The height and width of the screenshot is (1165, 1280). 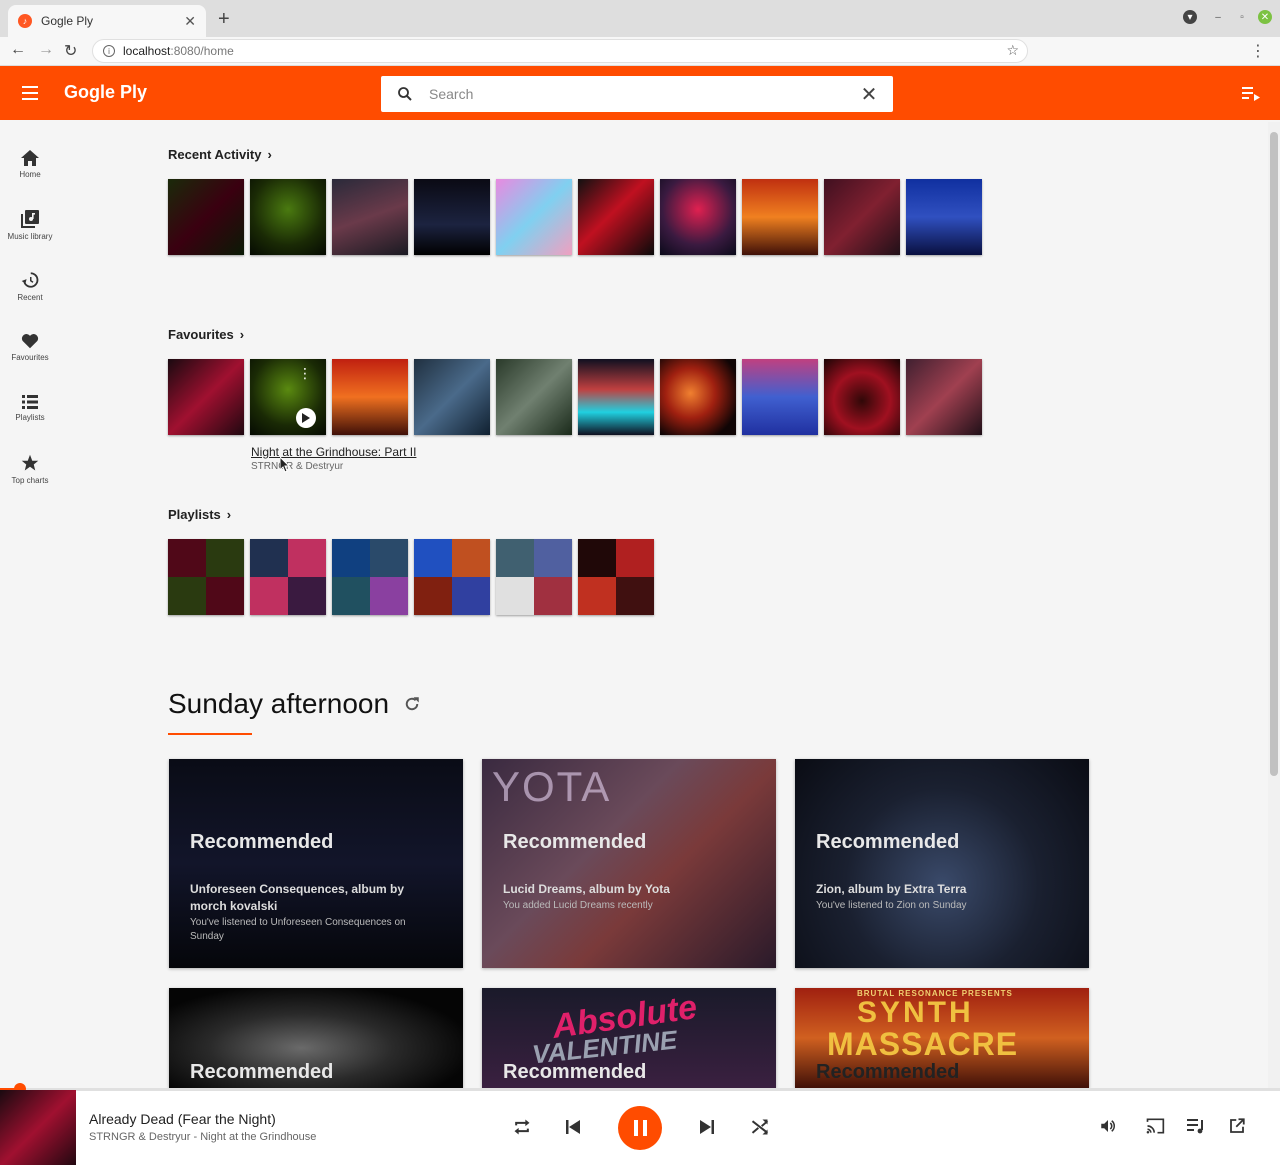 I want to click on list-icon, so click(x=30, y=402).